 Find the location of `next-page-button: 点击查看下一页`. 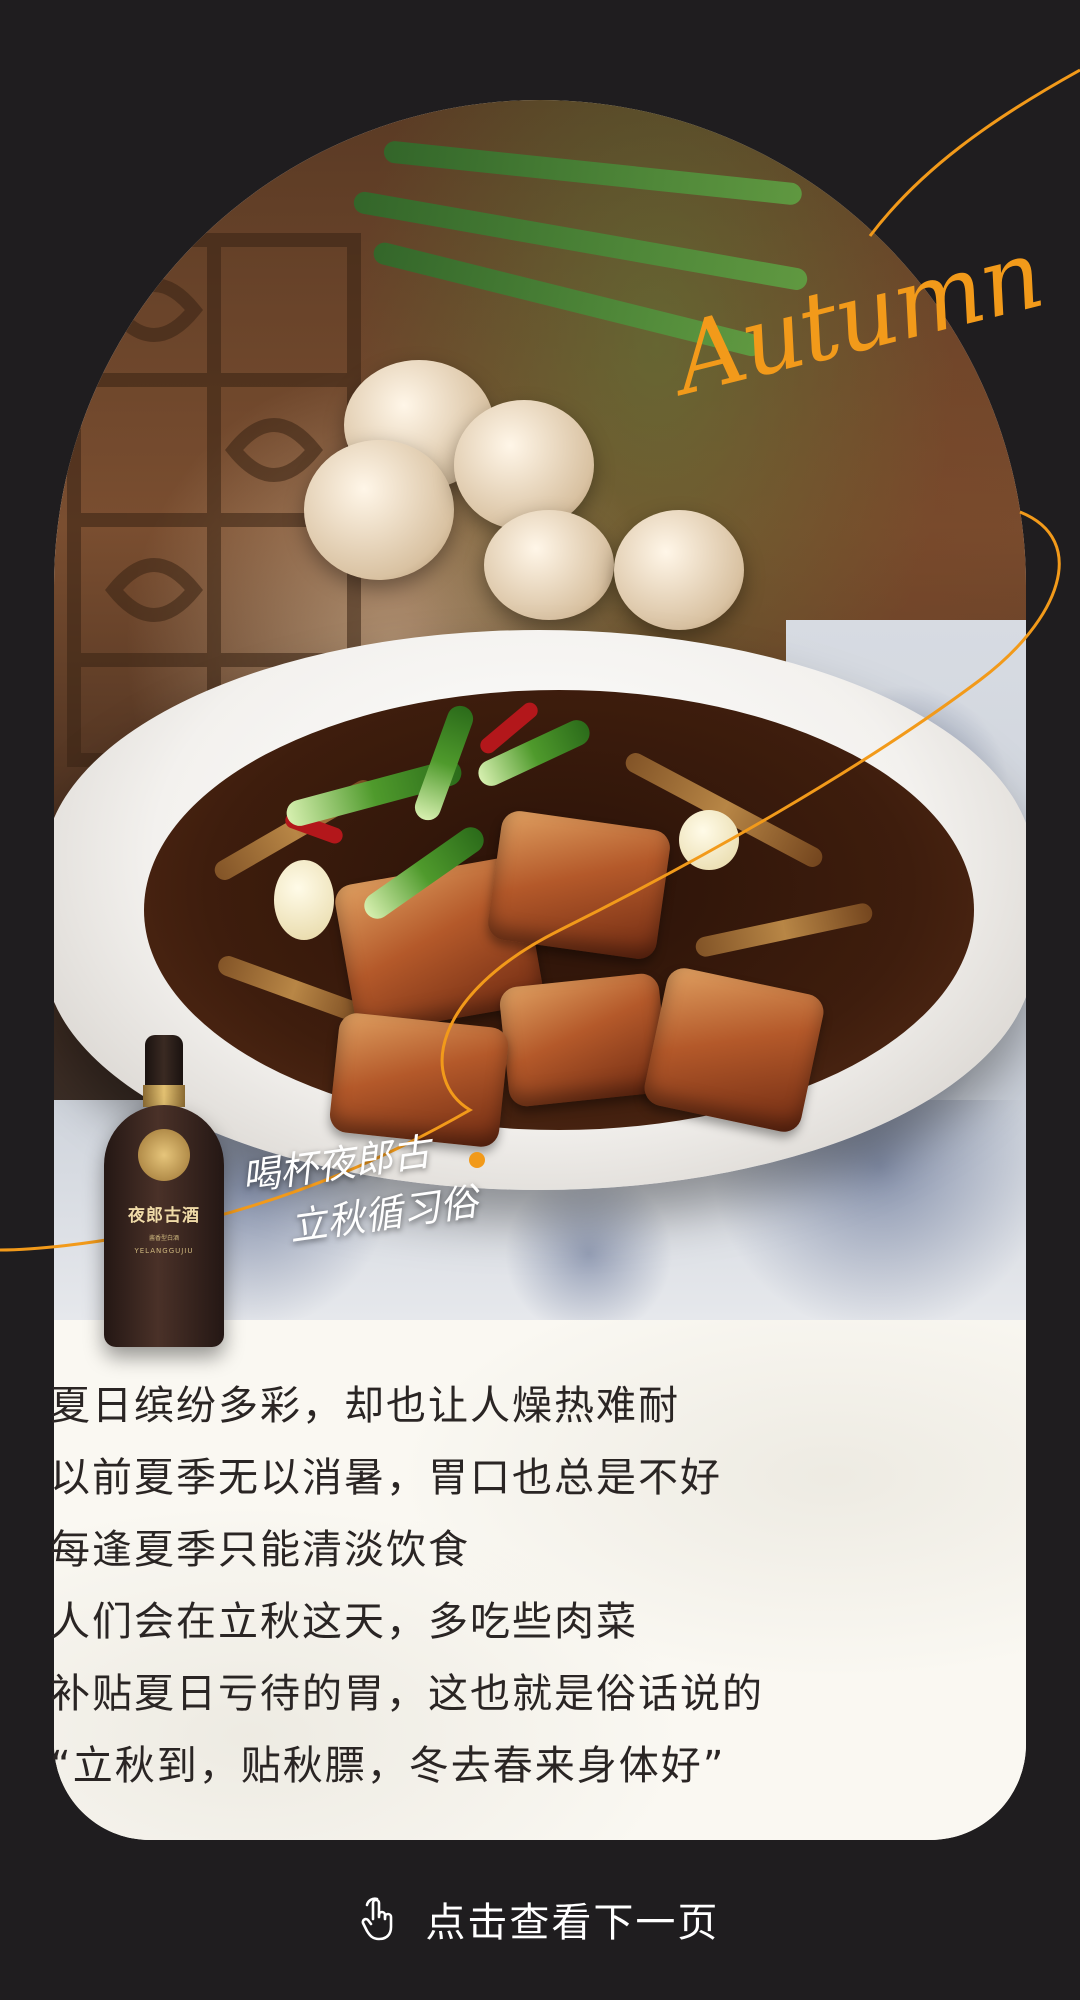

next-page-button: 点击查看下一页 is located at coordinates (540, 1919).